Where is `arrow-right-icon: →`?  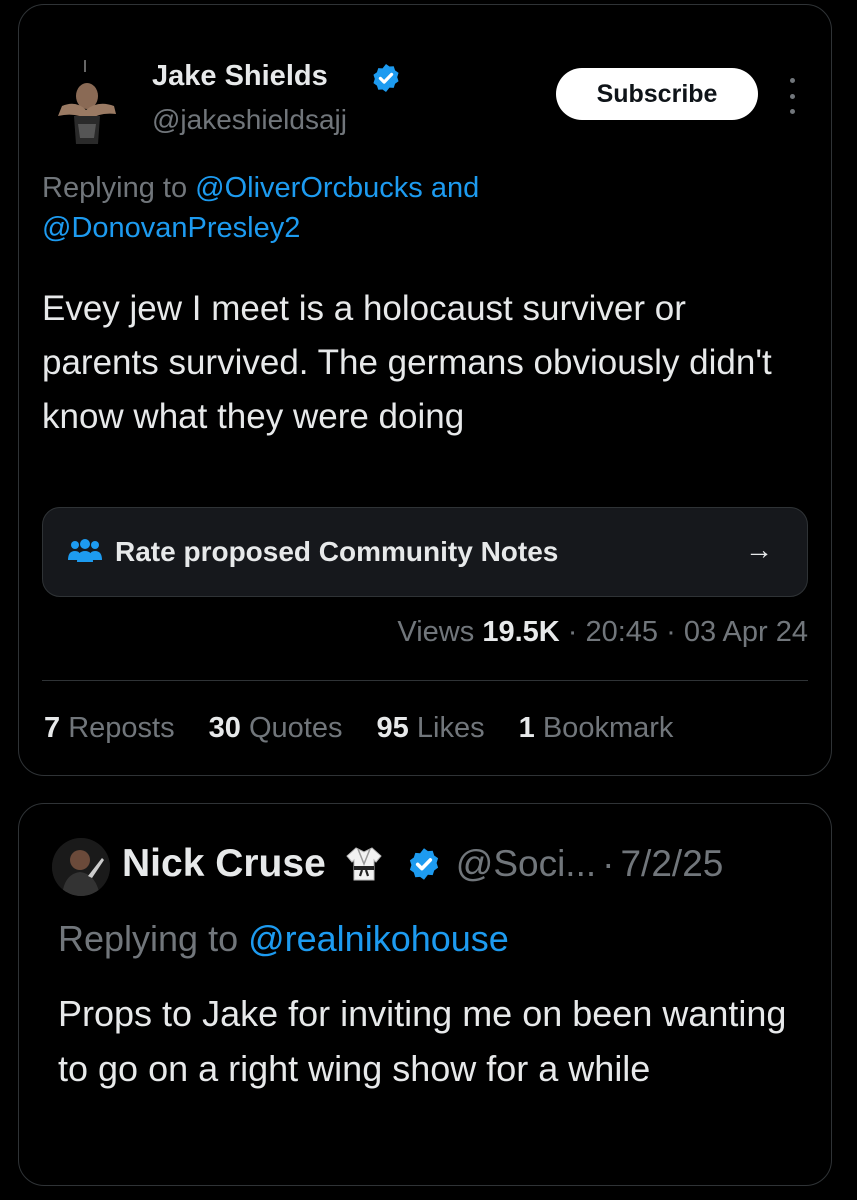
arrow-right-icon: → is located at coordinates (759, 549).